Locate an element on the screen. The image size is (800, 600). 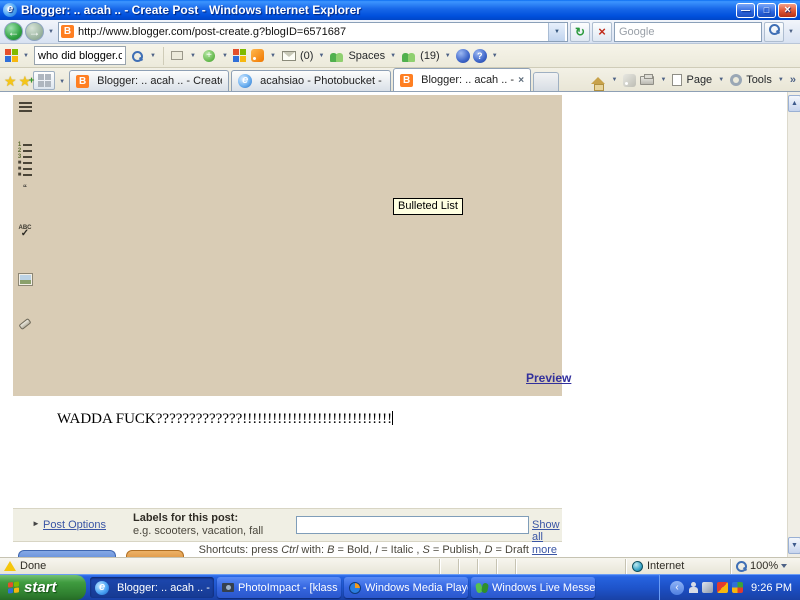
expand-triangle-icon: ► is located at coordinates (36, 523).